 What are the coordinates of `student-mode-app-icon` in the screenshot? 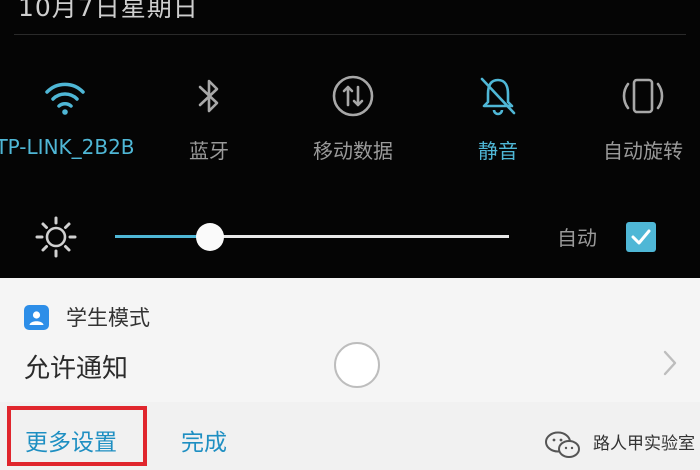 It's located at (36, 317).